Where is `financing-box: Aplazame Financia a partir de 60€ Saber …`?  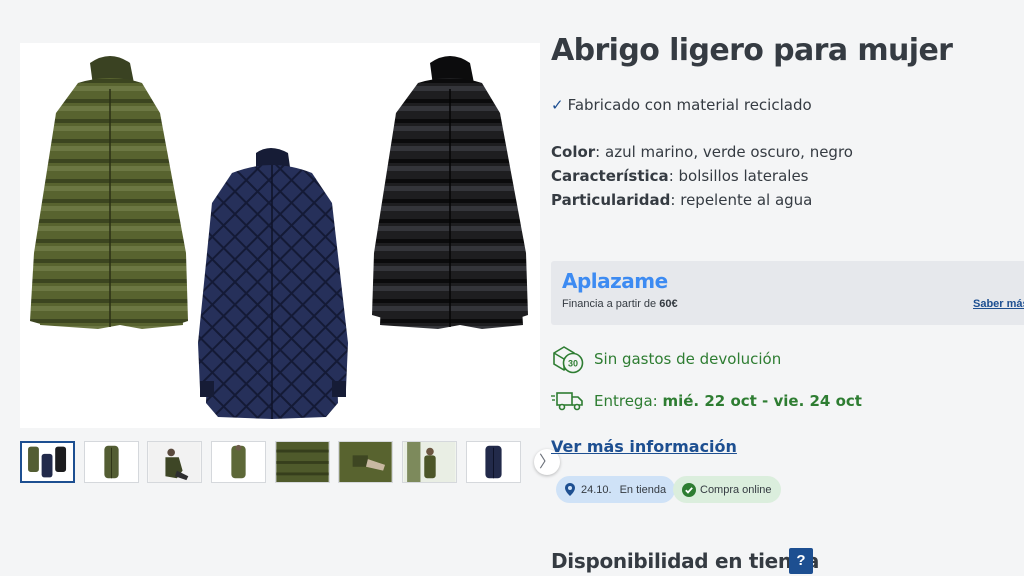 financing-box: Aplazame Financia a partir de 60€ Saber … is located at coordinates (787, 293).